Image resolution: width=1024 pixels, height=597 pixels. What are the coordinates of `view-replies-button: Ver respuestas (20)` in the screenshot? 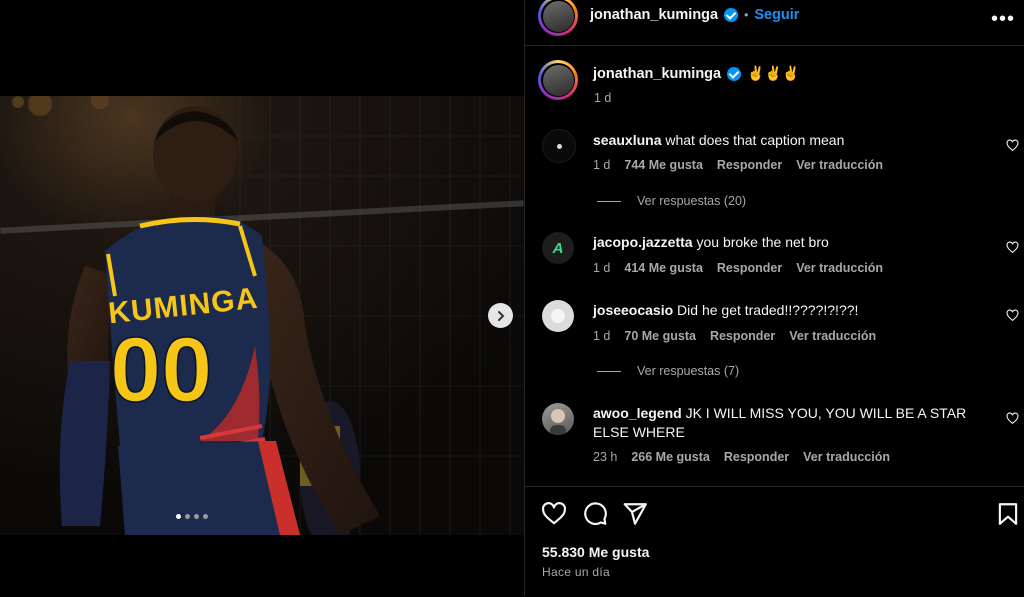 It's located at (671, 201).